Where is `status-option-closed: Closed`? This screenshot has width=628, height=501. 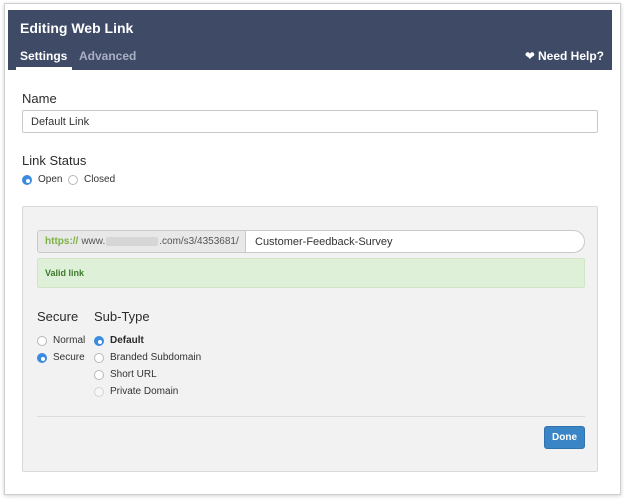
status-option-closed: Closed is located at coordinates (91, 179).